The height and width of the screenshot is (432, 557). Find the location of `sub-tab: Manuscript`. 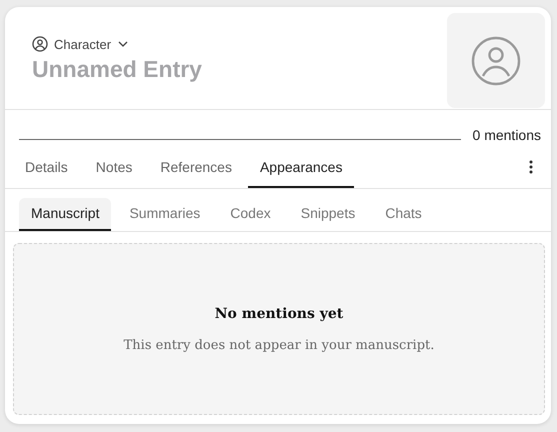

sub-tab: Manuscript is located at coordinates (65, 214).